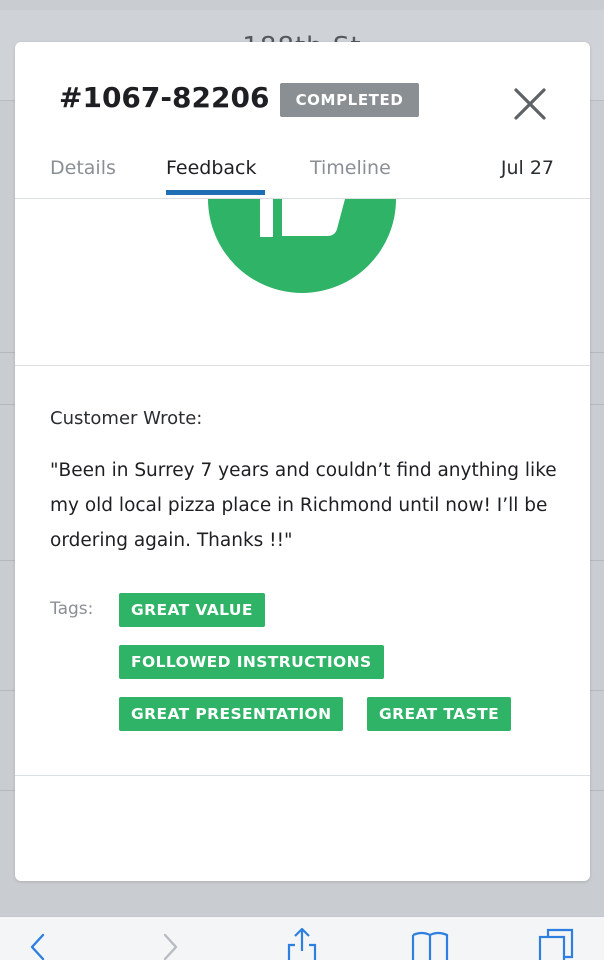  I want to click on browser-toolbar, so click(302, 938).